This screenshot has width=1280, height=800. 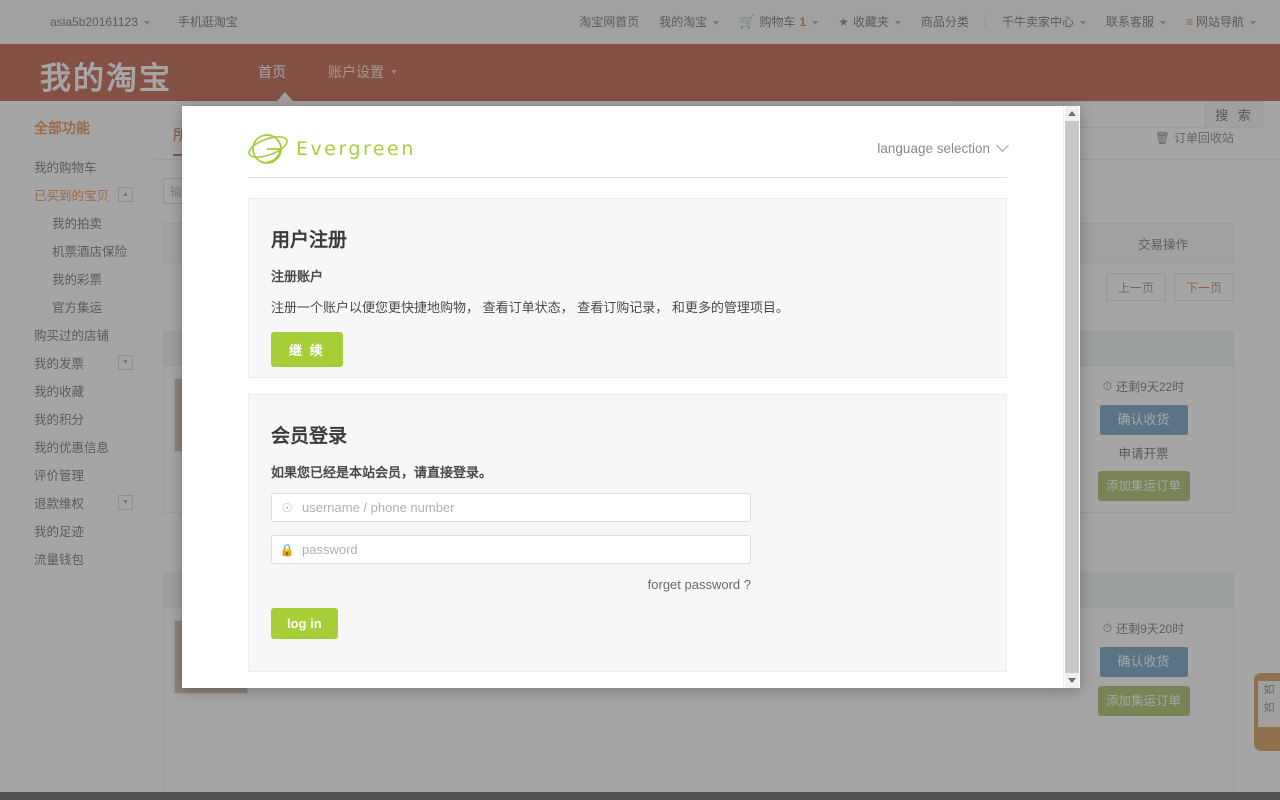 I want to click on language-selection-dropdown: language selection, so click(x=943, y=147).